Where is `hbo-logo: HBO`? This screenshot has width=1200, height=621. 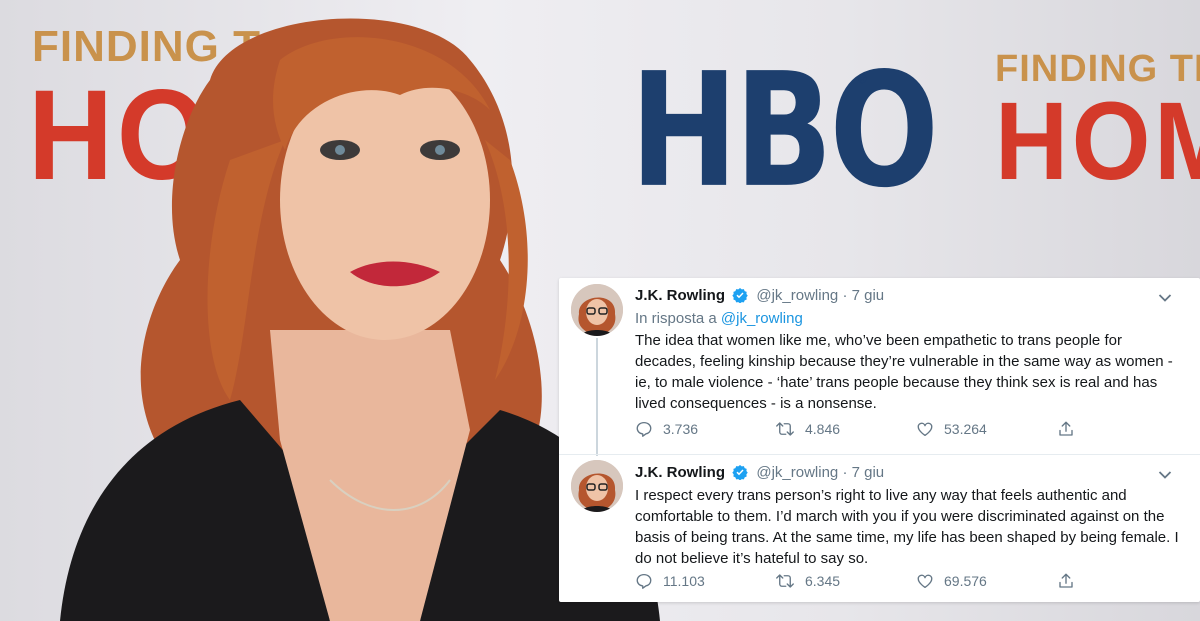 hbo-logo: HBO is located at coordinates (784, 131).